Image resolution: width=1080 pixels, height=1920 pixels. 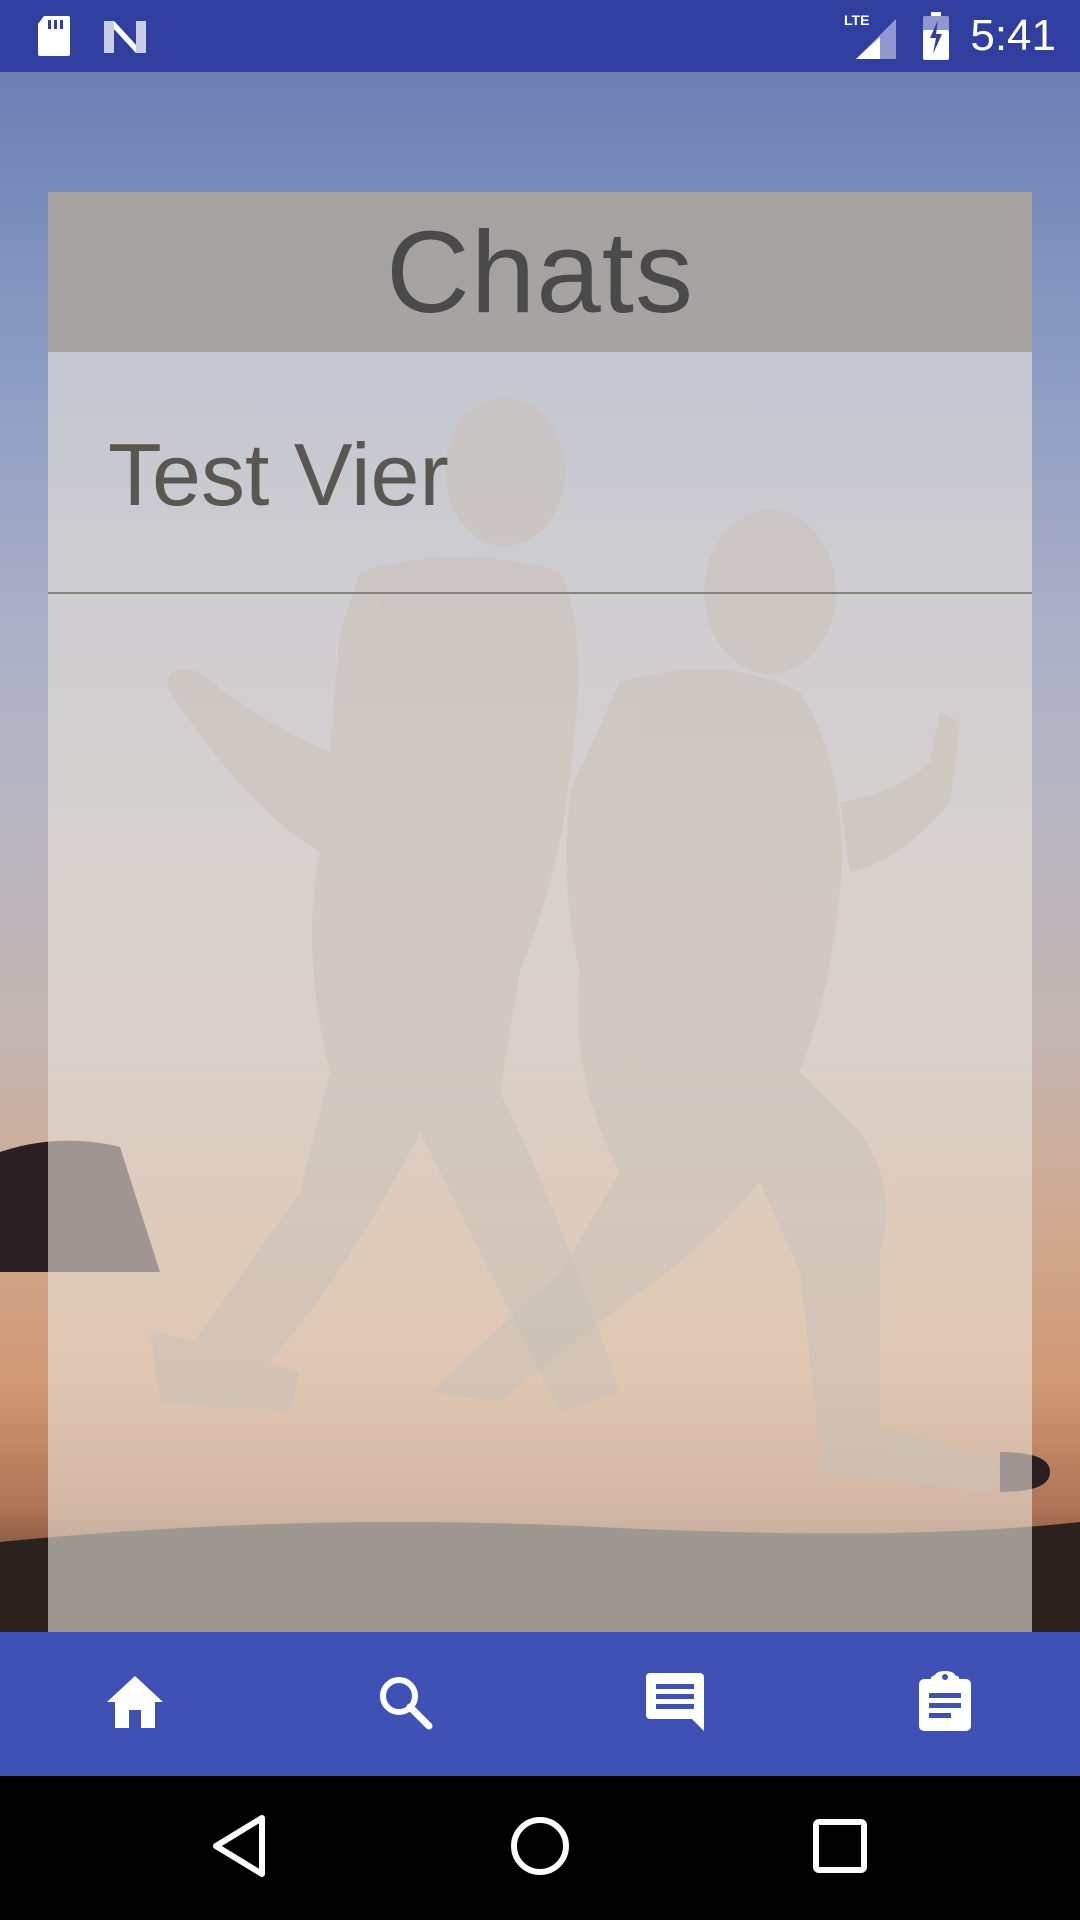 I want to click on nav-chats, so click(x=675, y=1704).